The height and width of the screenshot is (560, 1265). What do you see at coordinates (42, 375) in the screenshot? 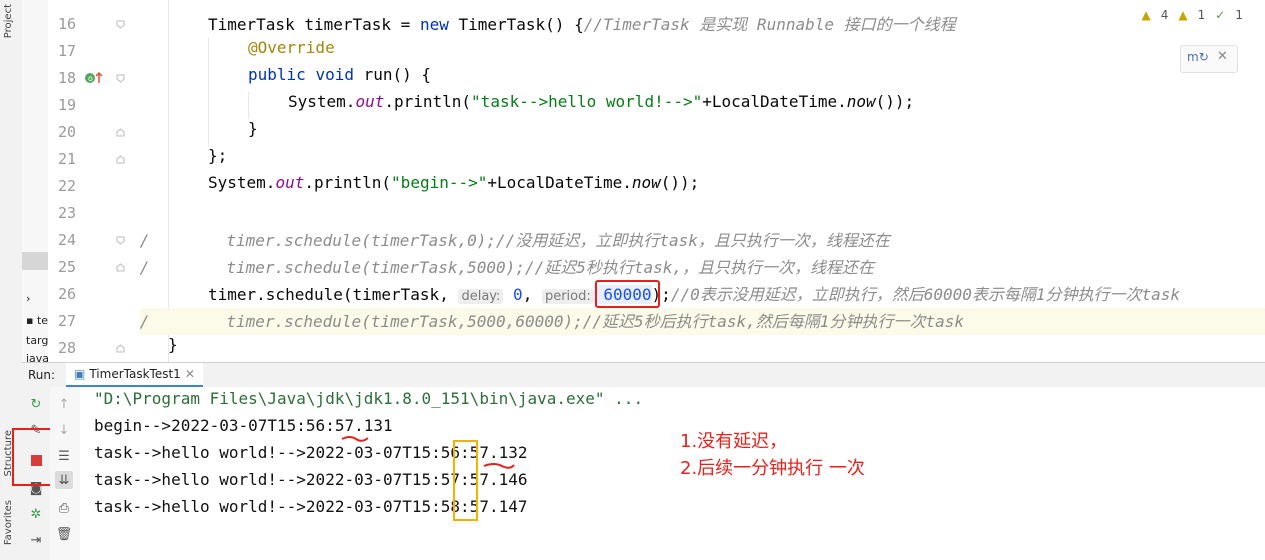
I see `run-label: Run:` at bounding box center [42, 375].